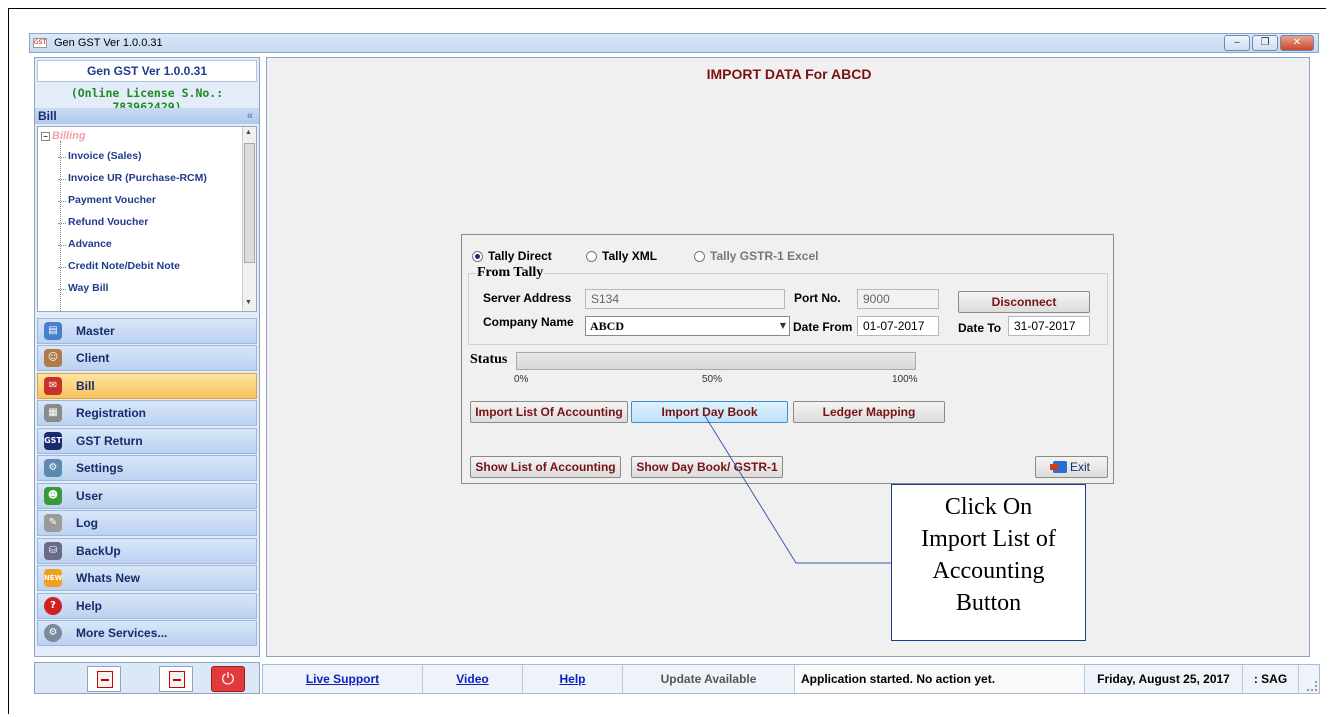  I want to click on video-cell: Video, so click(473, 679).